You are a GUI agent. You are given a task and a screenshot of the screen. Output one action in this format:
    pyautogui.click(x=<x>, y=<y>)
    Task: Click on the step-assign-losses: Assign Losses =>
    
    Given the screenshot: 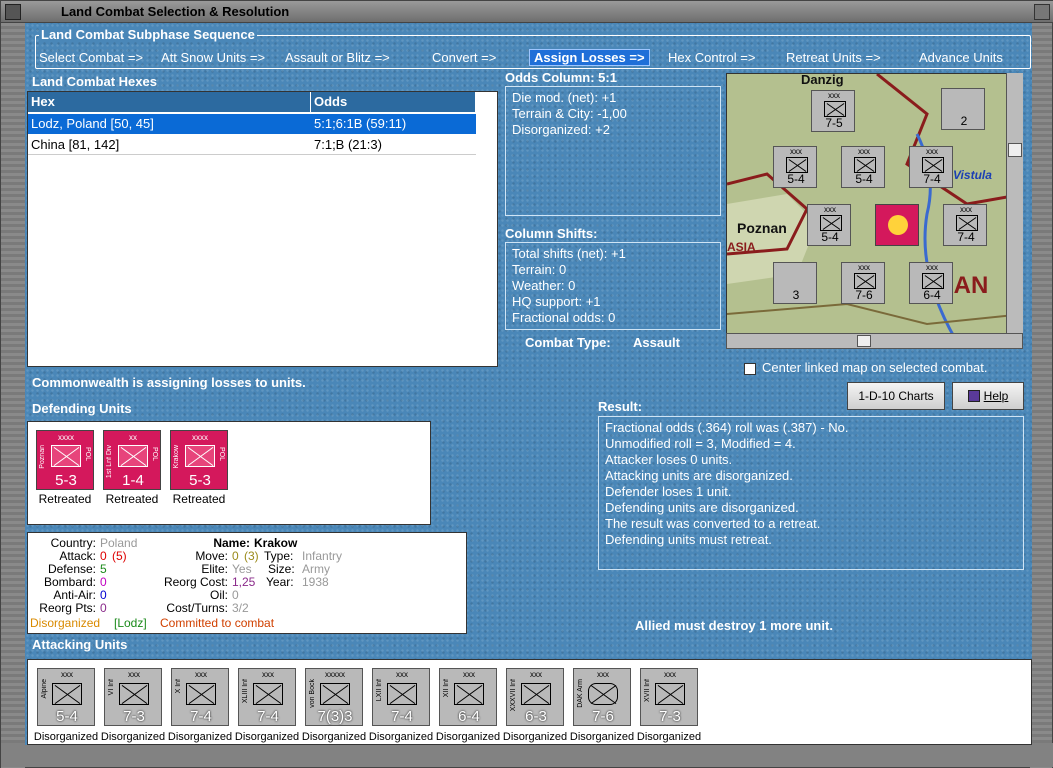 What is the action you would take?
    pyautogui.click(x=589, y=57)
    